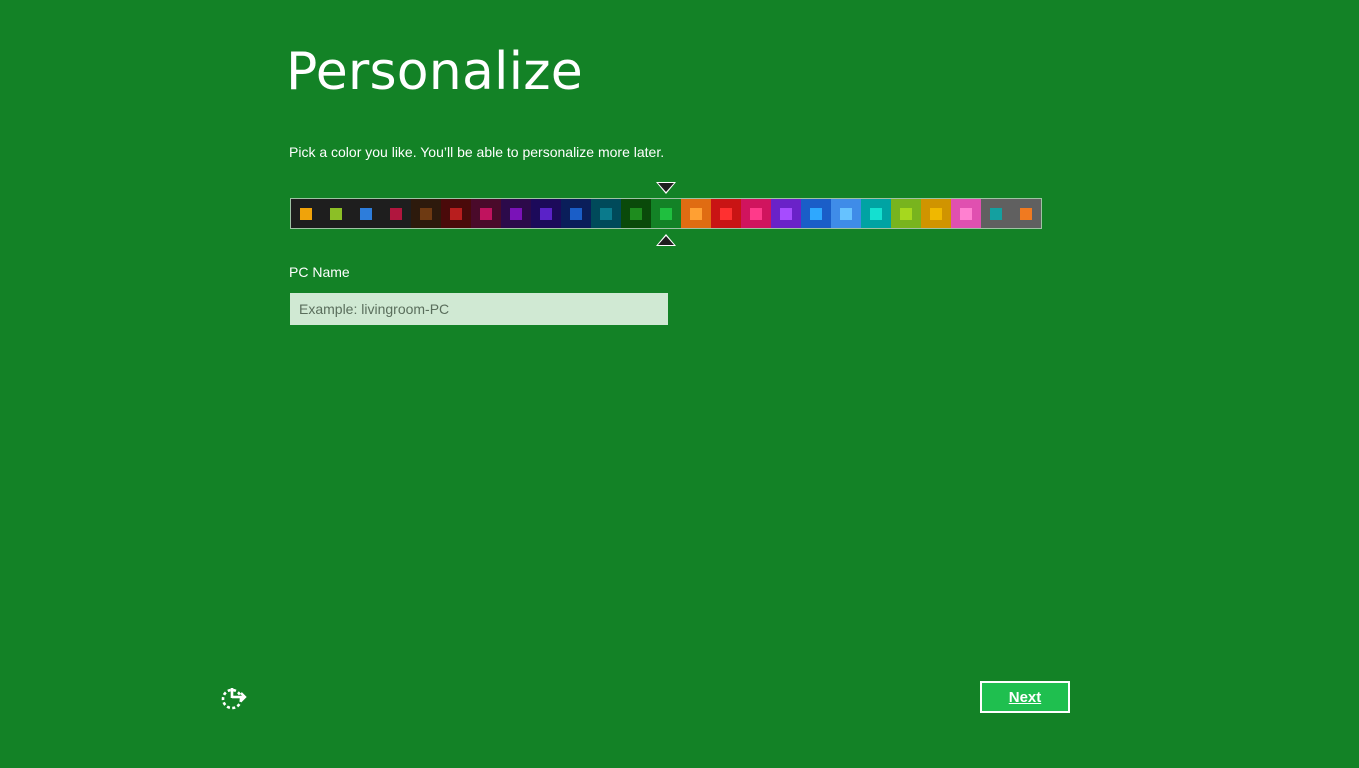 The height and width of the screenshot is (768, 1359). What do you see at coordinates (319, 272) in the screenshot?
I see `pc-name-label: PC Name` at bounding box center [319, 272].